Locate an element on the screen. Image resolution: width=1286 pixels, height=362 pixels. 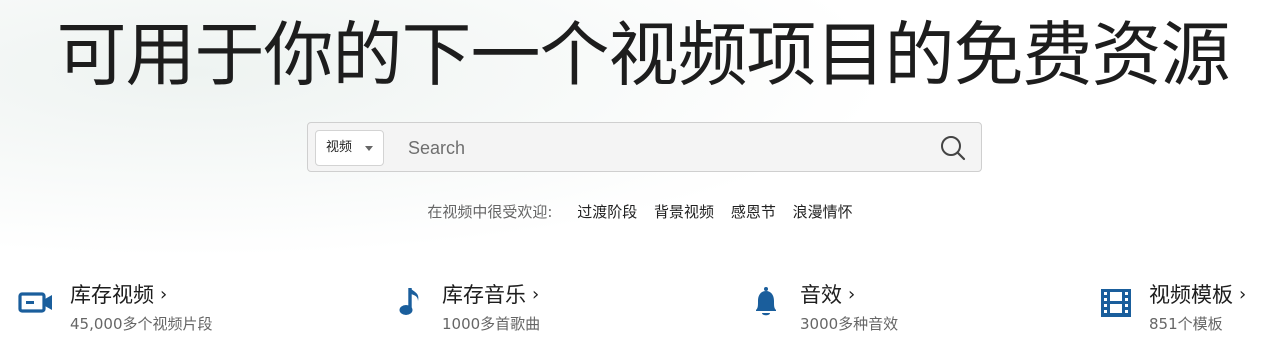
category-stock-video: 库存视频 › 45,000多个视频片段 is located at coordinates (143, 306).